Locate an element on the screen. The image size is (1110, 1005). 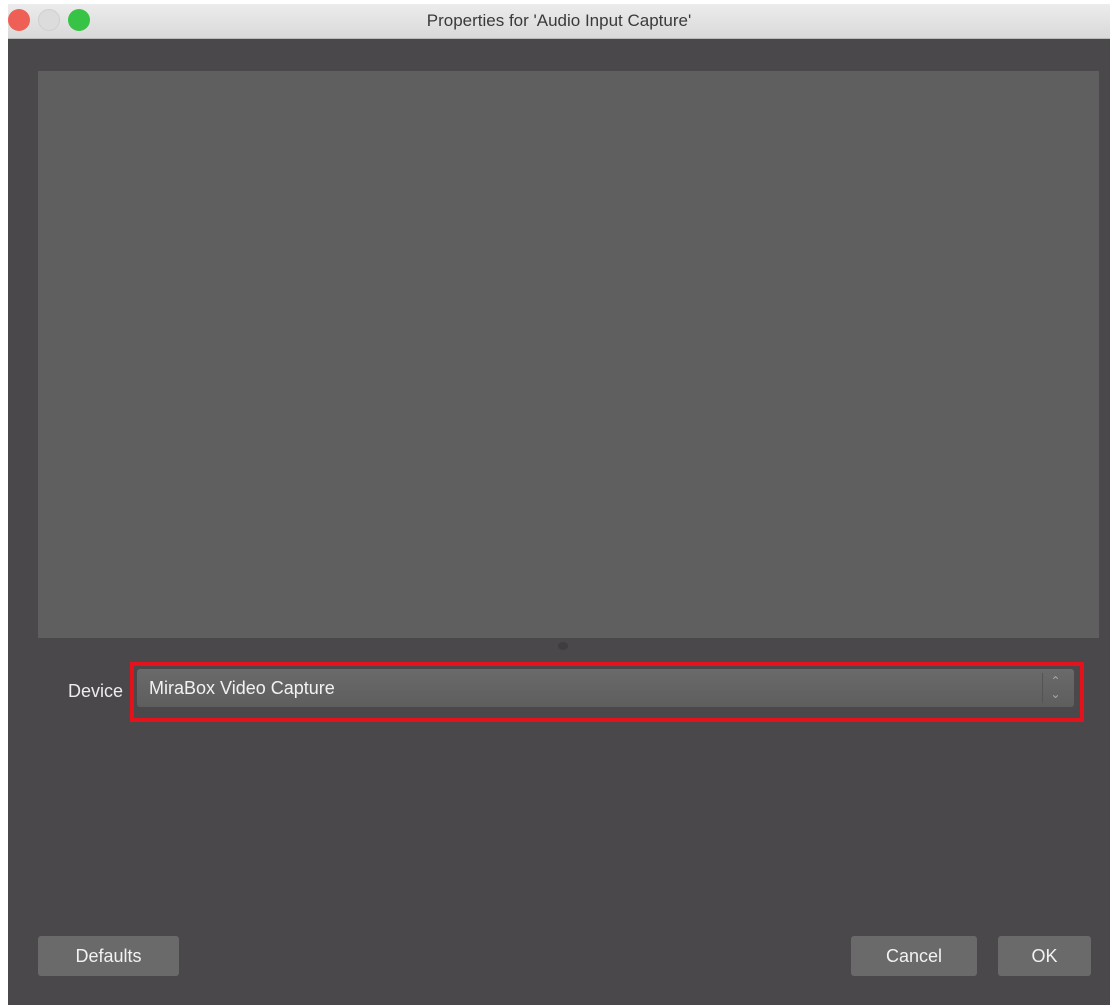
window-title: Properties for 'Audio Input Capture' is located at coordinates (559, 20).